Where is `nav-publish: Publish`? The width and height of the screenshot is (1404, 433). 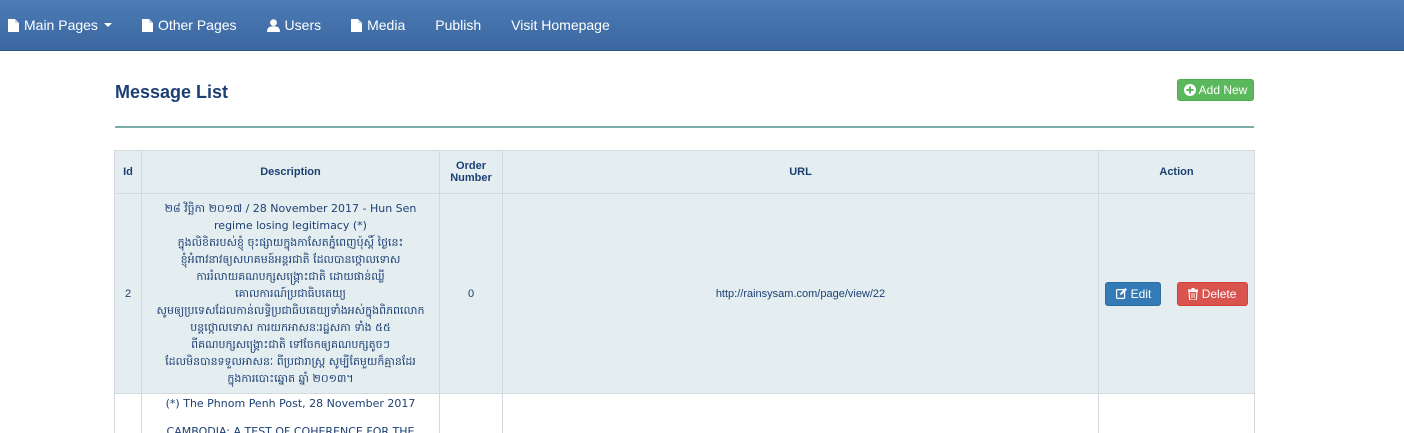
nav-publish: Publish is located at coordinates (458, 25).